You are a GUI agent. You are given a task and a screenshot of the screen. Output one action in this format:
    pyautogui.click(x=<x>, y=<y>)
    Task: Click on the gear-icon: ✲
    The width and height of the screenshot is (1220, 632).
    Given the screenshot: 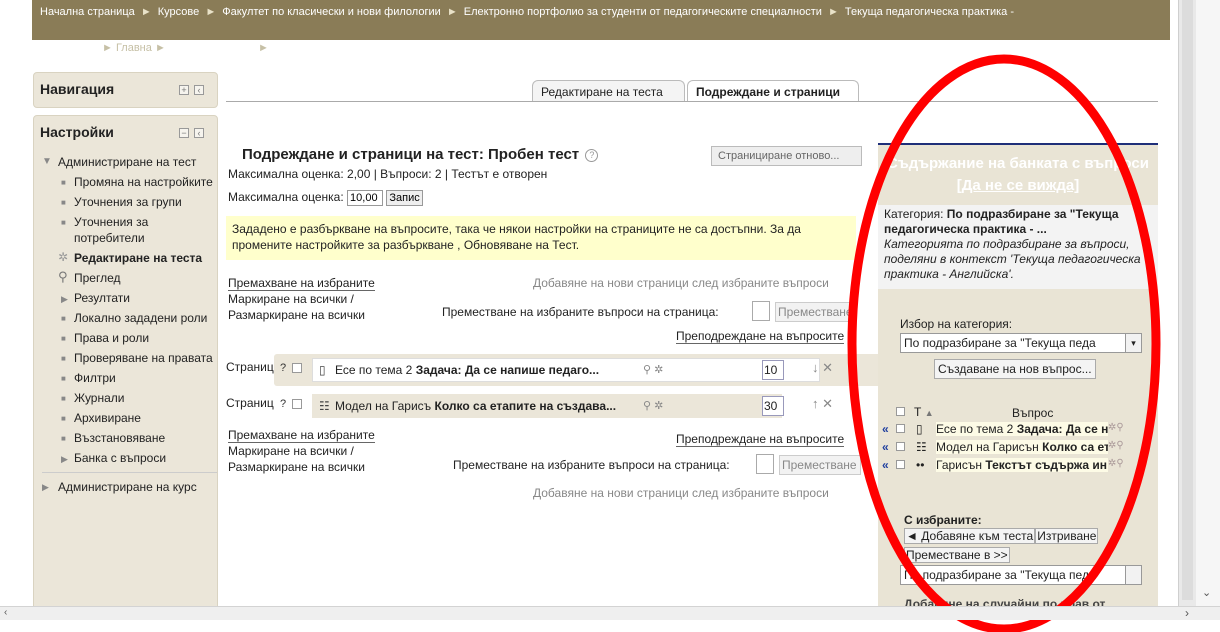 What is the action you would take?
    pyautogui.click(x=63, y=257)
    